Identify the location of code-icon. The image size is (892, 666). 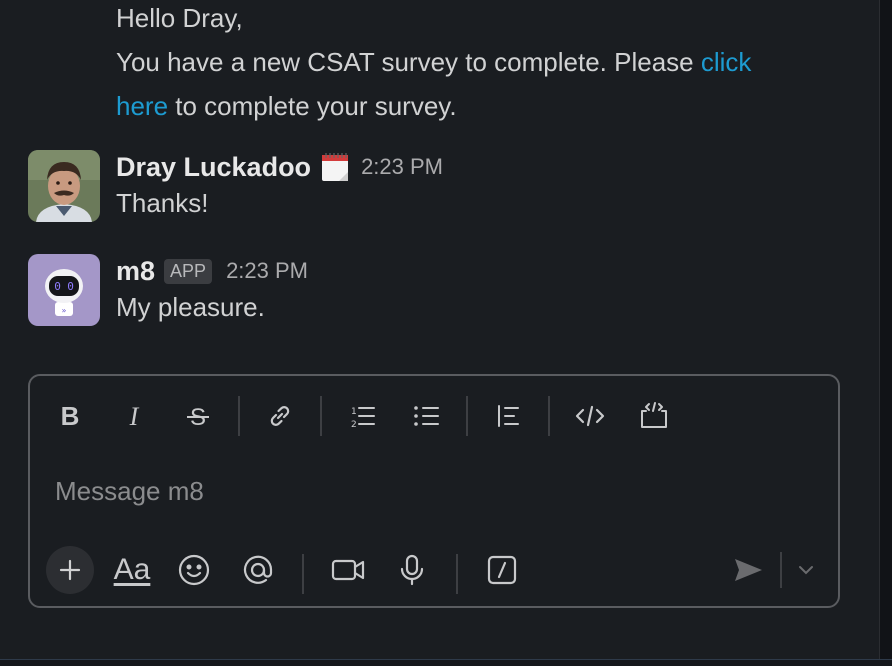
(590, 416).